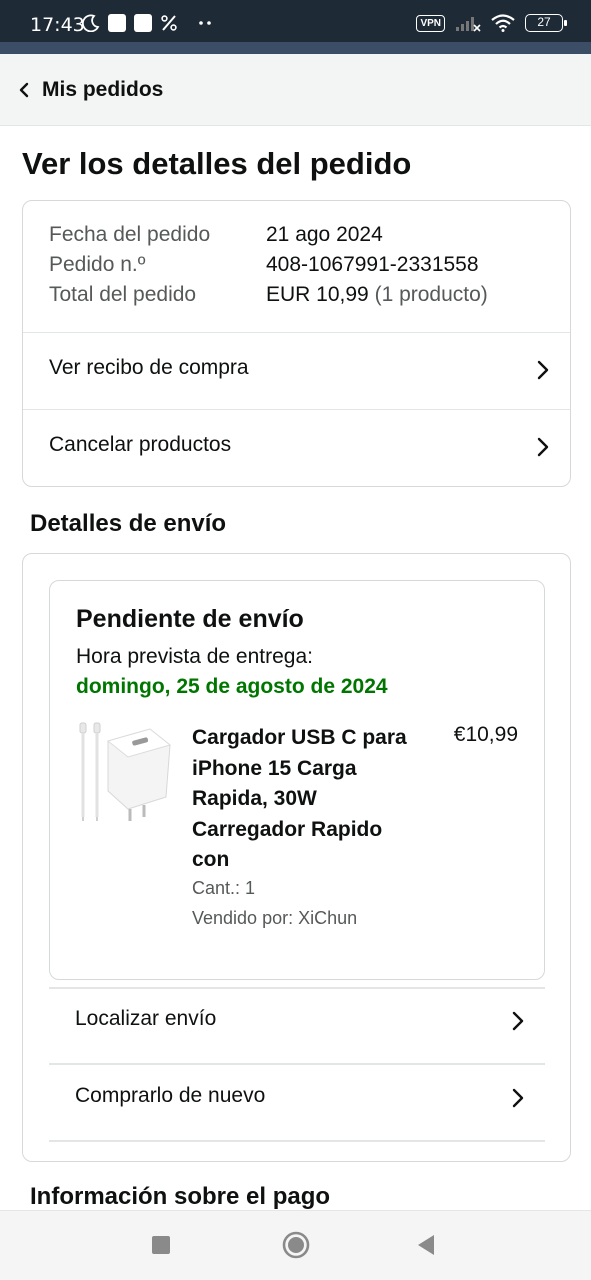  I want to click on back-triangle-icon, so click(426, 1247).